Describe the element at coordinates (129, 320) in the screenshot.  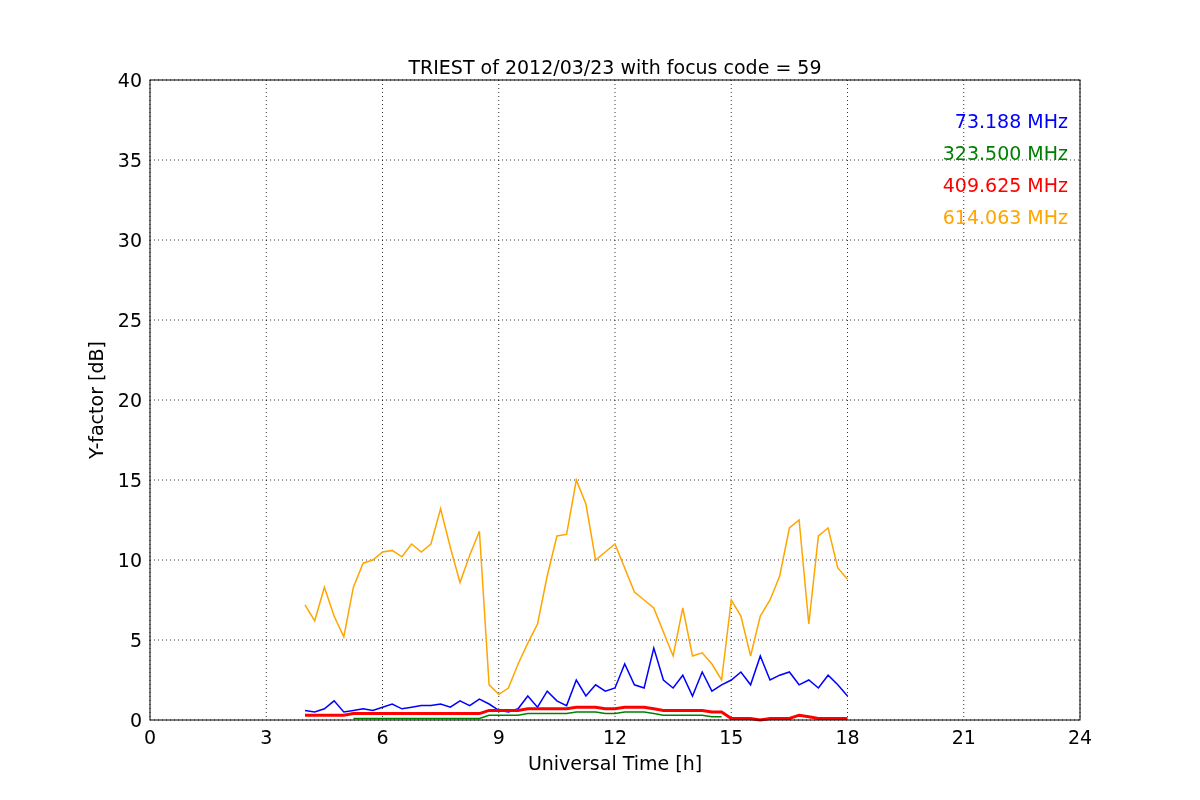
I see `y-tick-label: 25` at that location.